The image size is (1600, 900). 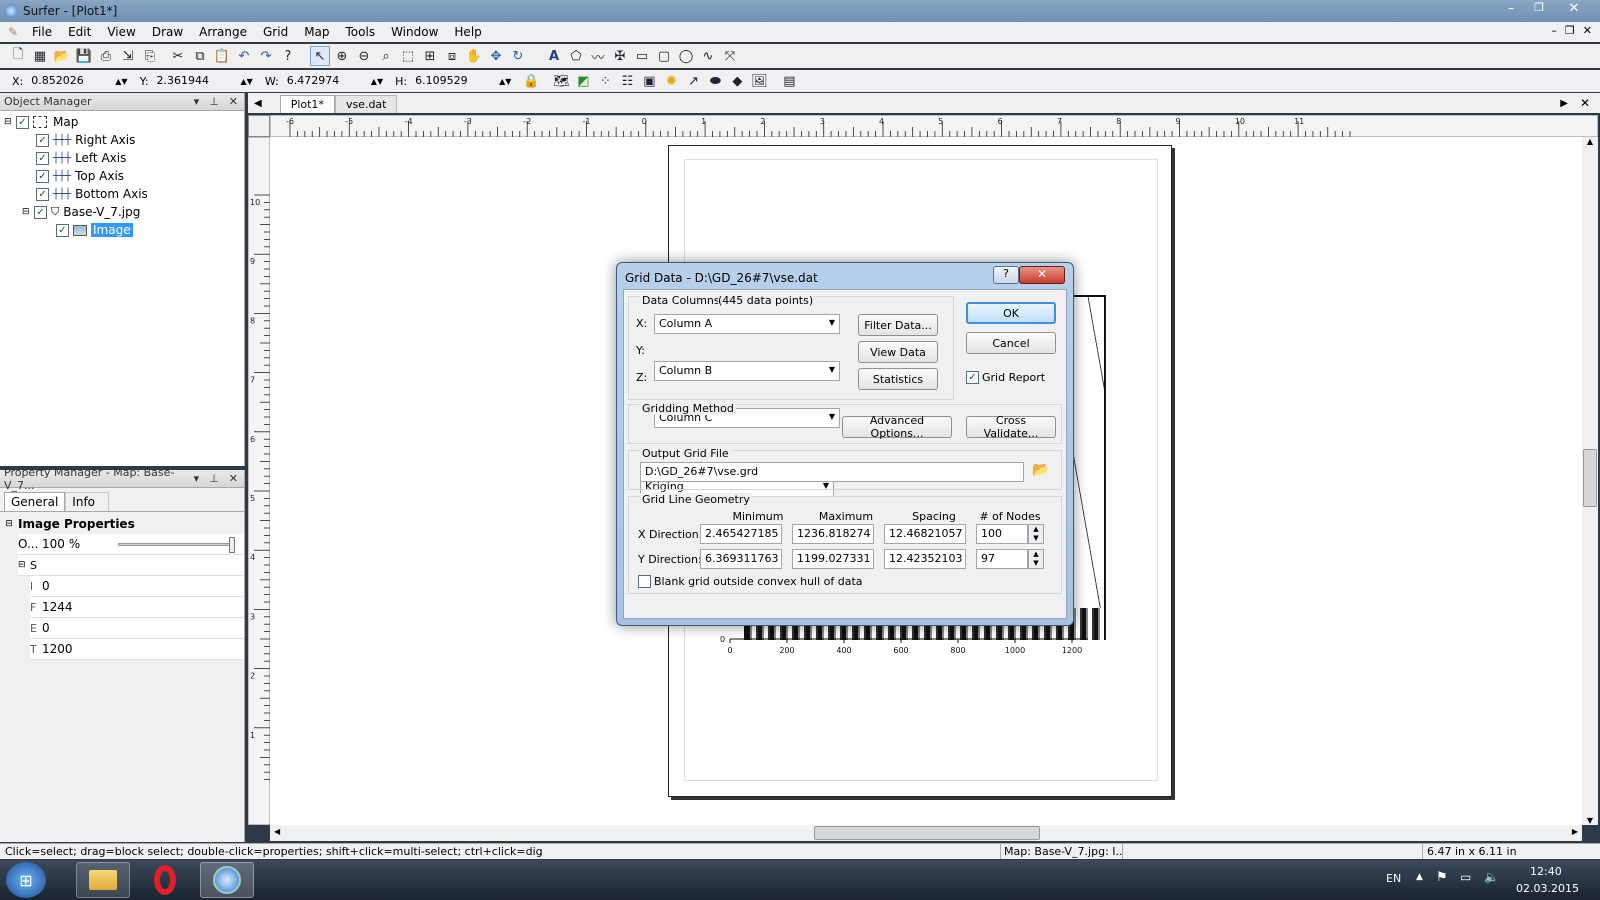 I want to click on cut-icon: ✂, so click(x=178, y=56).